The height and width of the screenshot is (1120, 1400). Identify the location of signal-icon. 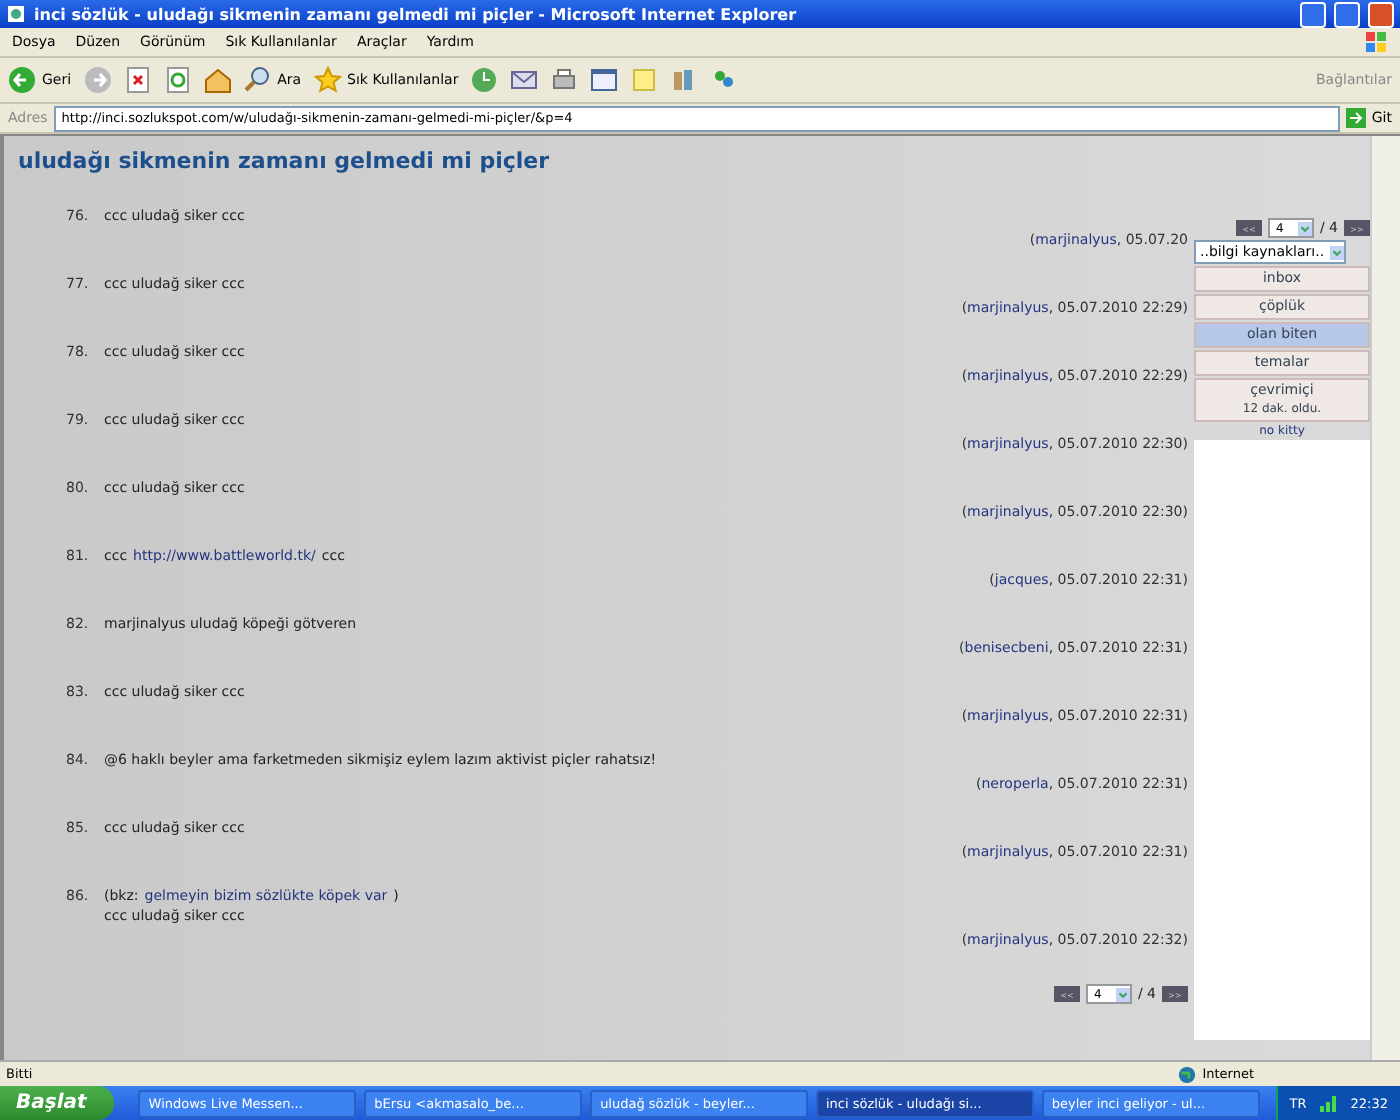
(1328, 1103).